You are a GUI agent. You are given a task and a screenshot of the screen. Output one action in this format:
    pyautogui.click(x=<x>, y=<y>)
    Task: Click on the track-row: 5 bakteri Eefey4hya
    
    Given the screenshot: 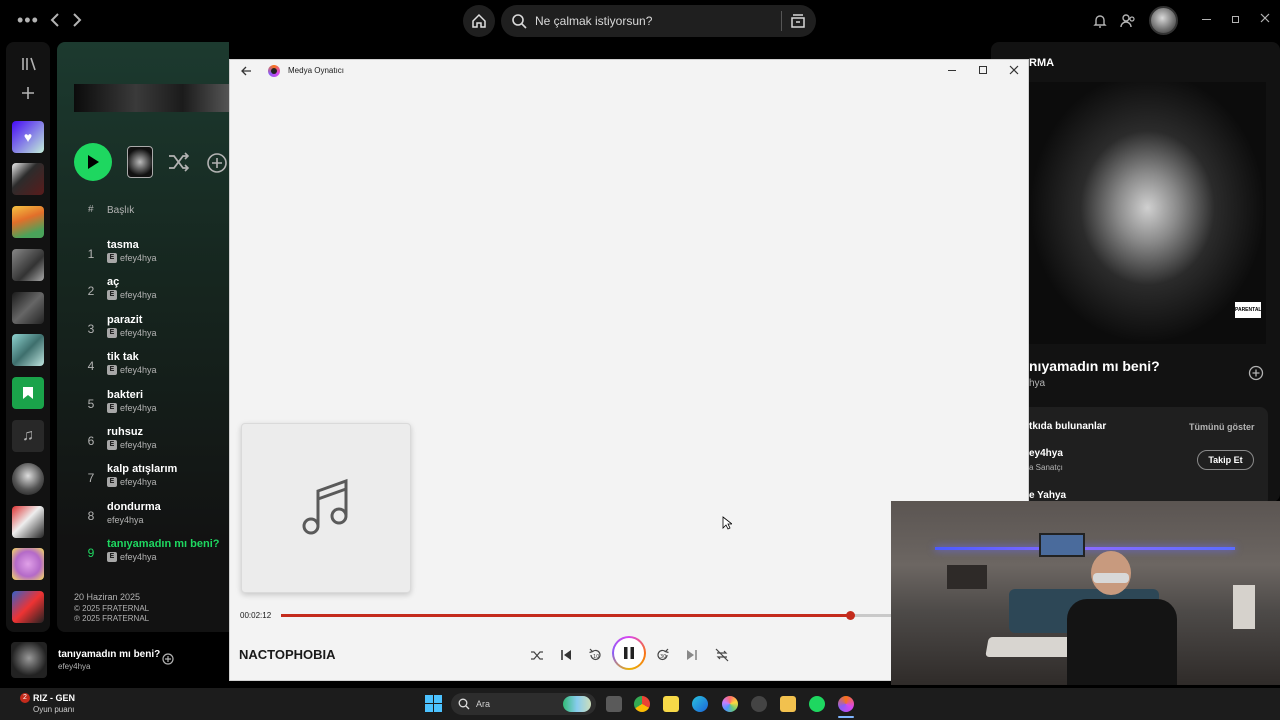 What is the action you would take?
    pyautogui.click(x=152, y=407)
    